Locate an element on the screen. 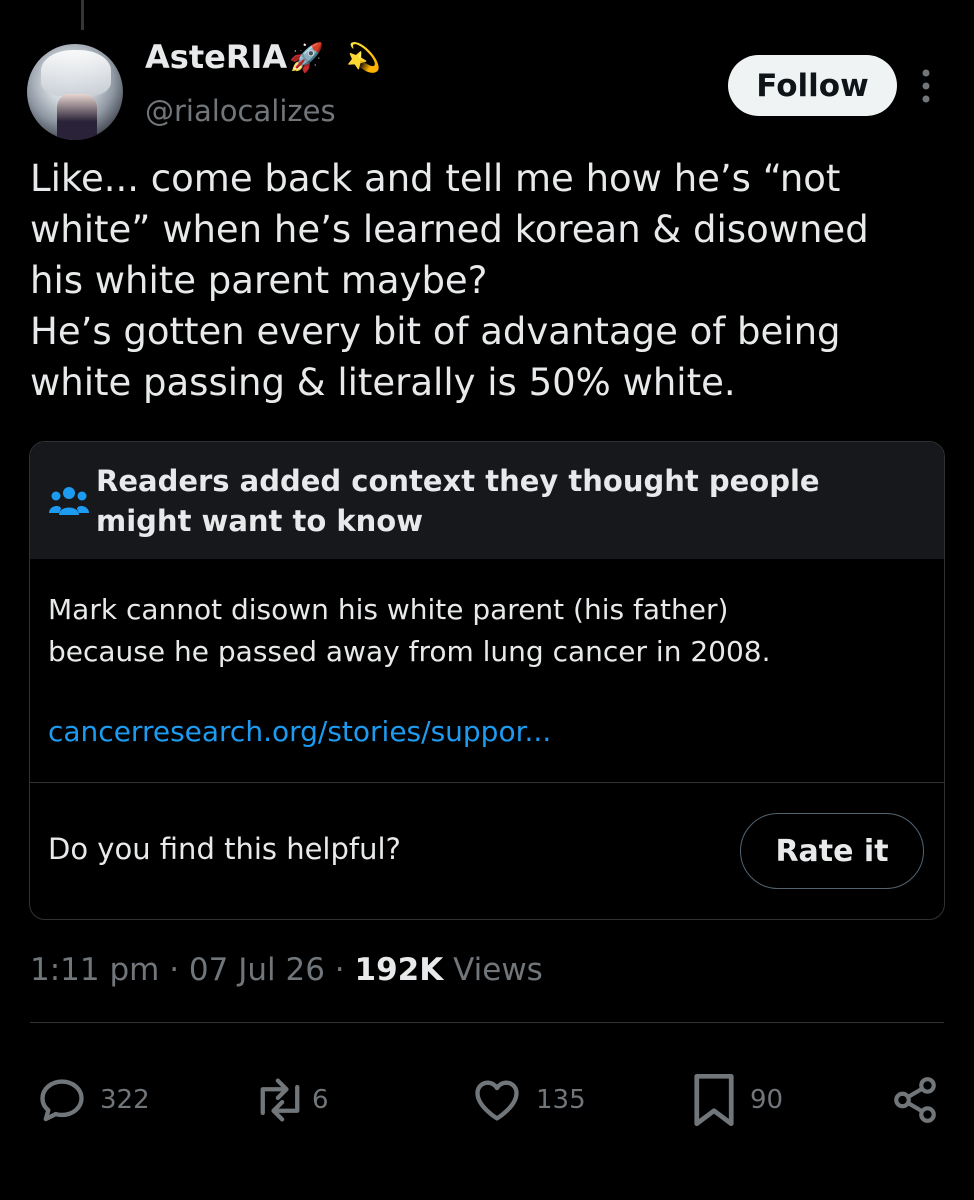 Image resolution: width=974 pixels, height=1200 pixels. helpful-question: Do you find this helpful? is located at coordinates (224, 849).